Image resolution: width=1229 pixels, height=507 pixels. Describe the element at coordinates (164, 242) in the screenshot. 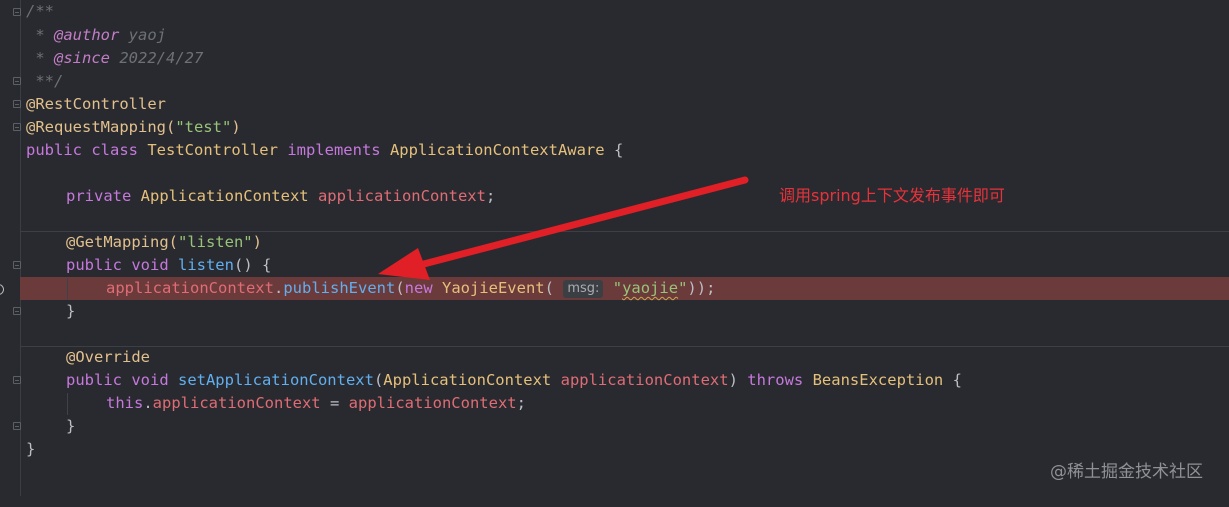

I see `code-line: @GetMapping("listen")` at that location.